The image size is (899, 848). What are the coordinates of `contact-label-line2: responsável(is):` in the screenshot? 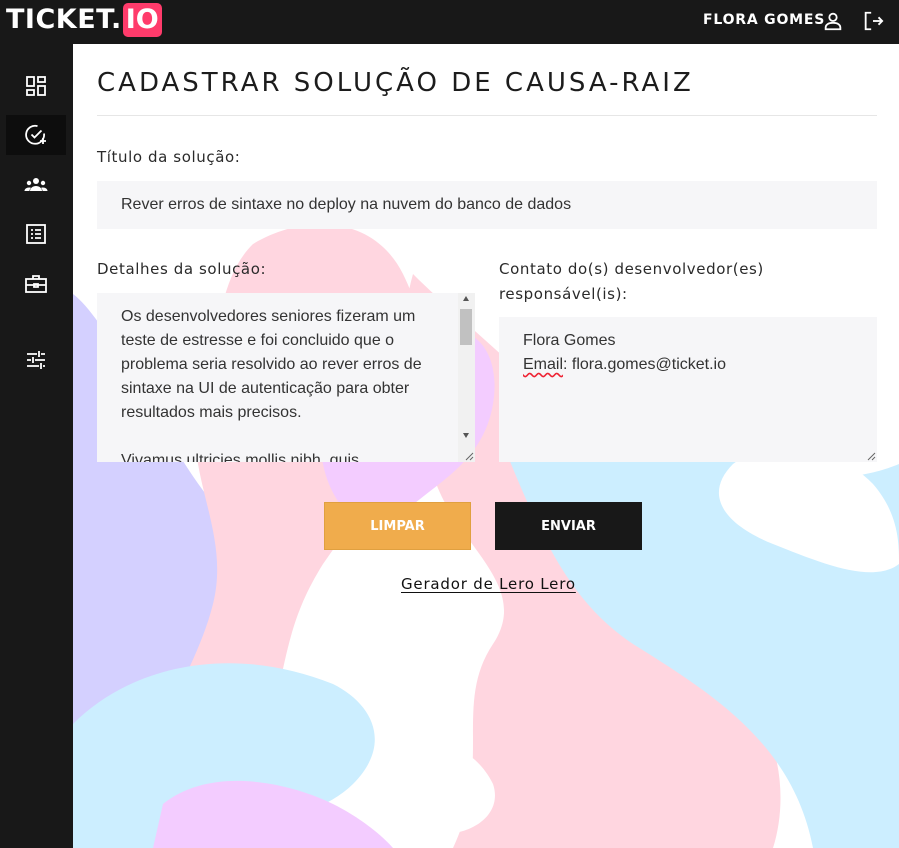 It's located at (563, 294).